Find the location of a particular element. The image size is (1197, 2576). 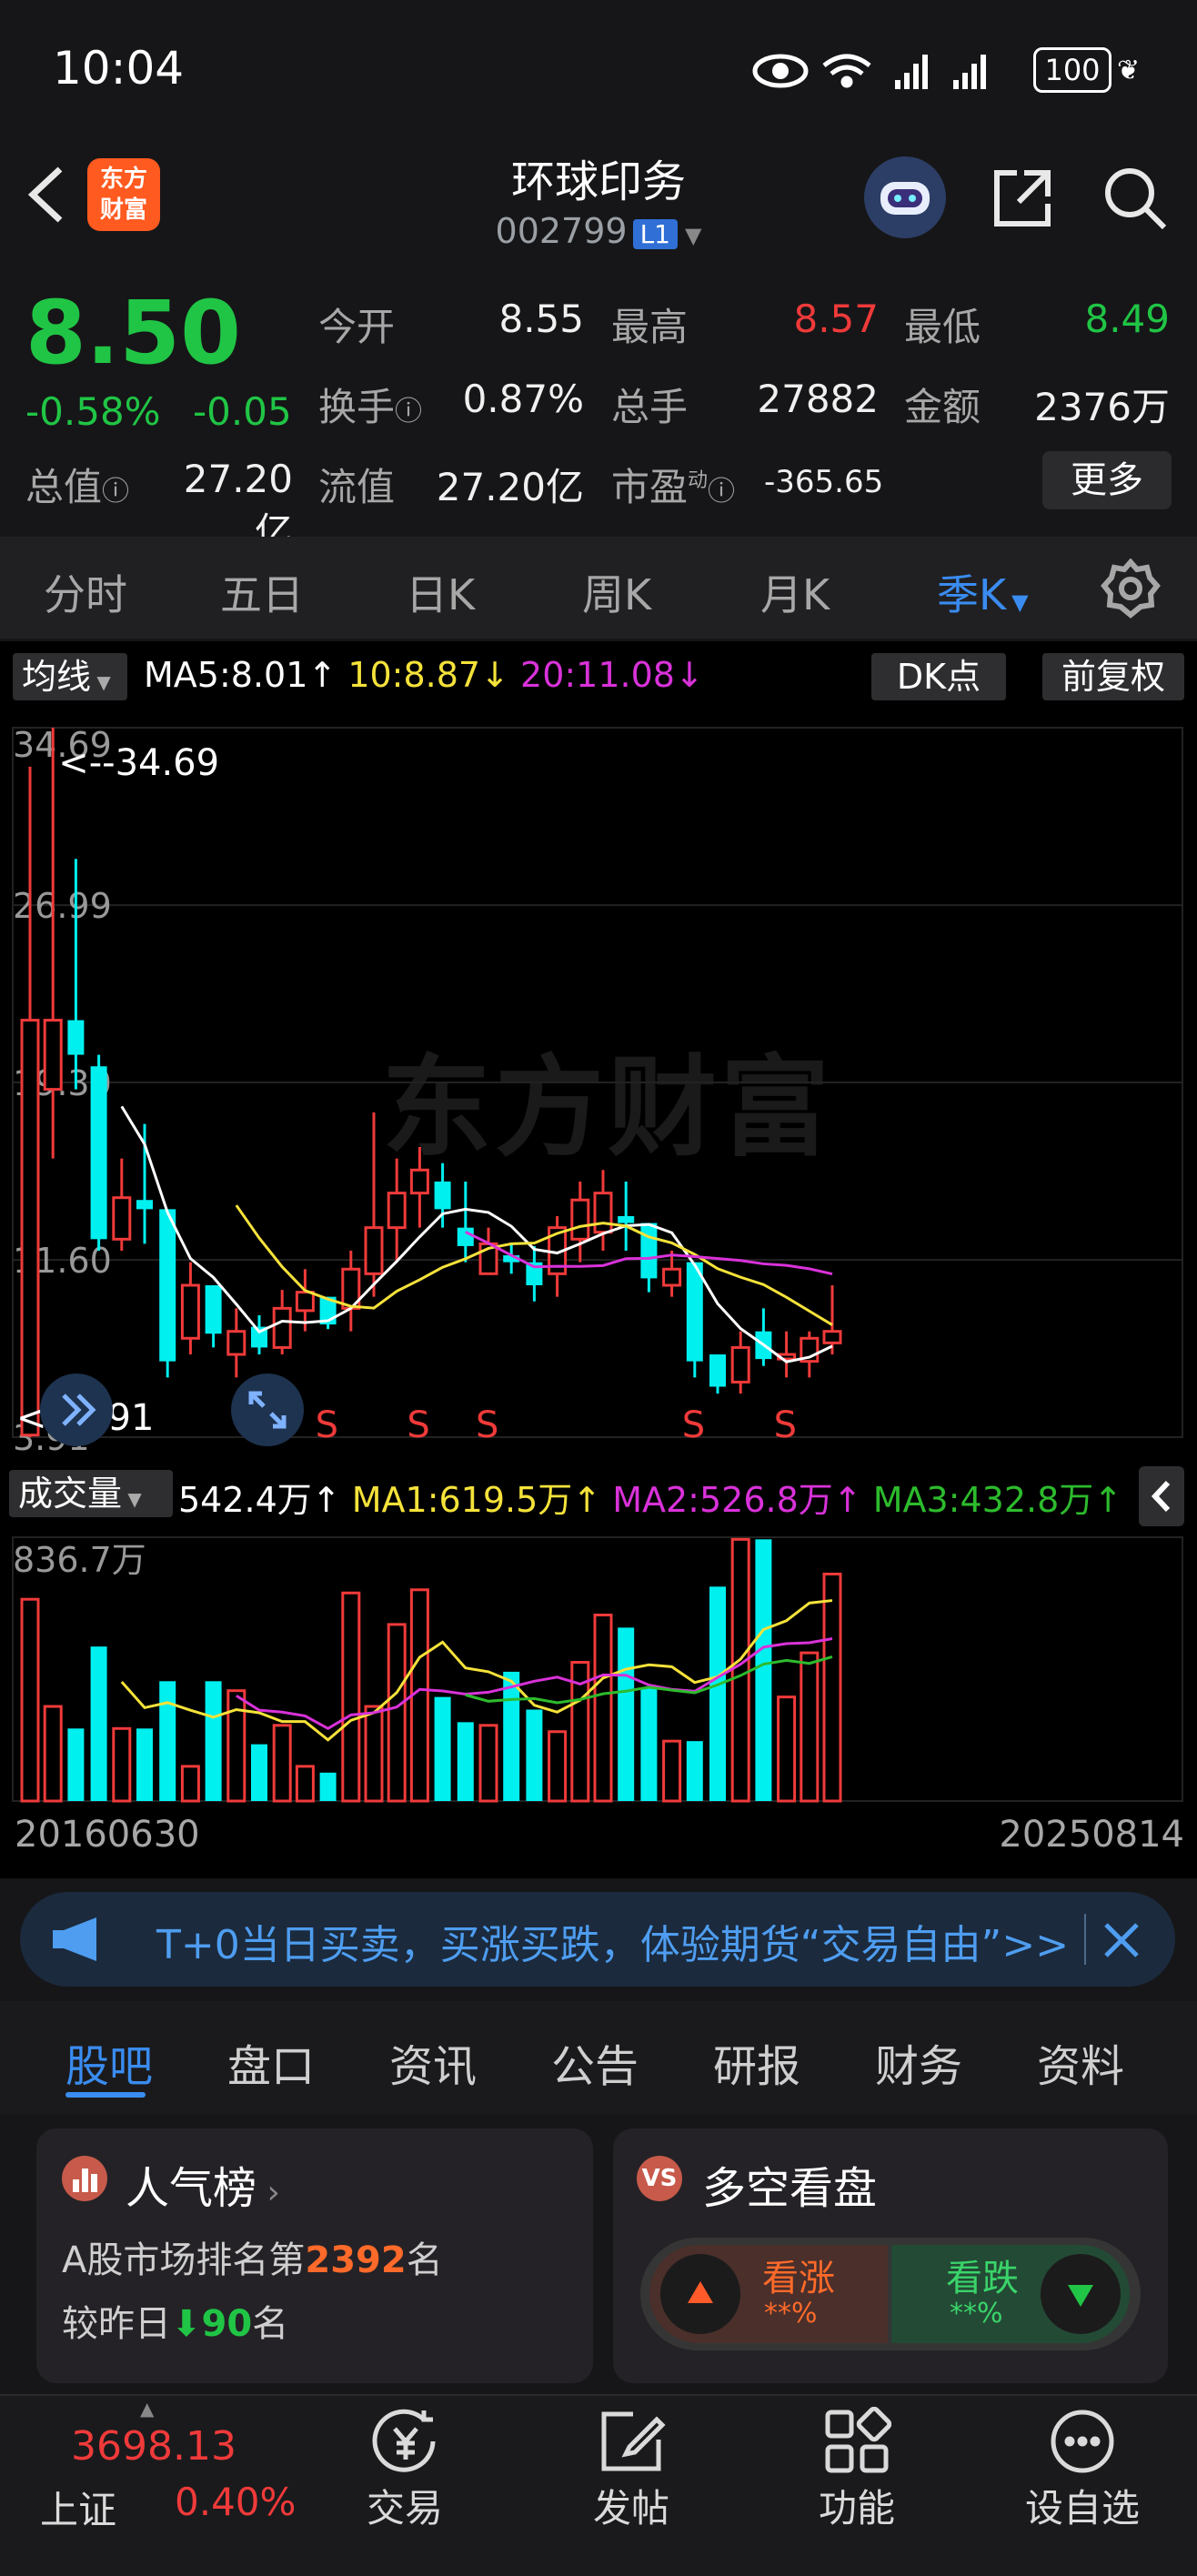

tab-guba: 股吧 is located at coordinates (109, 2062).